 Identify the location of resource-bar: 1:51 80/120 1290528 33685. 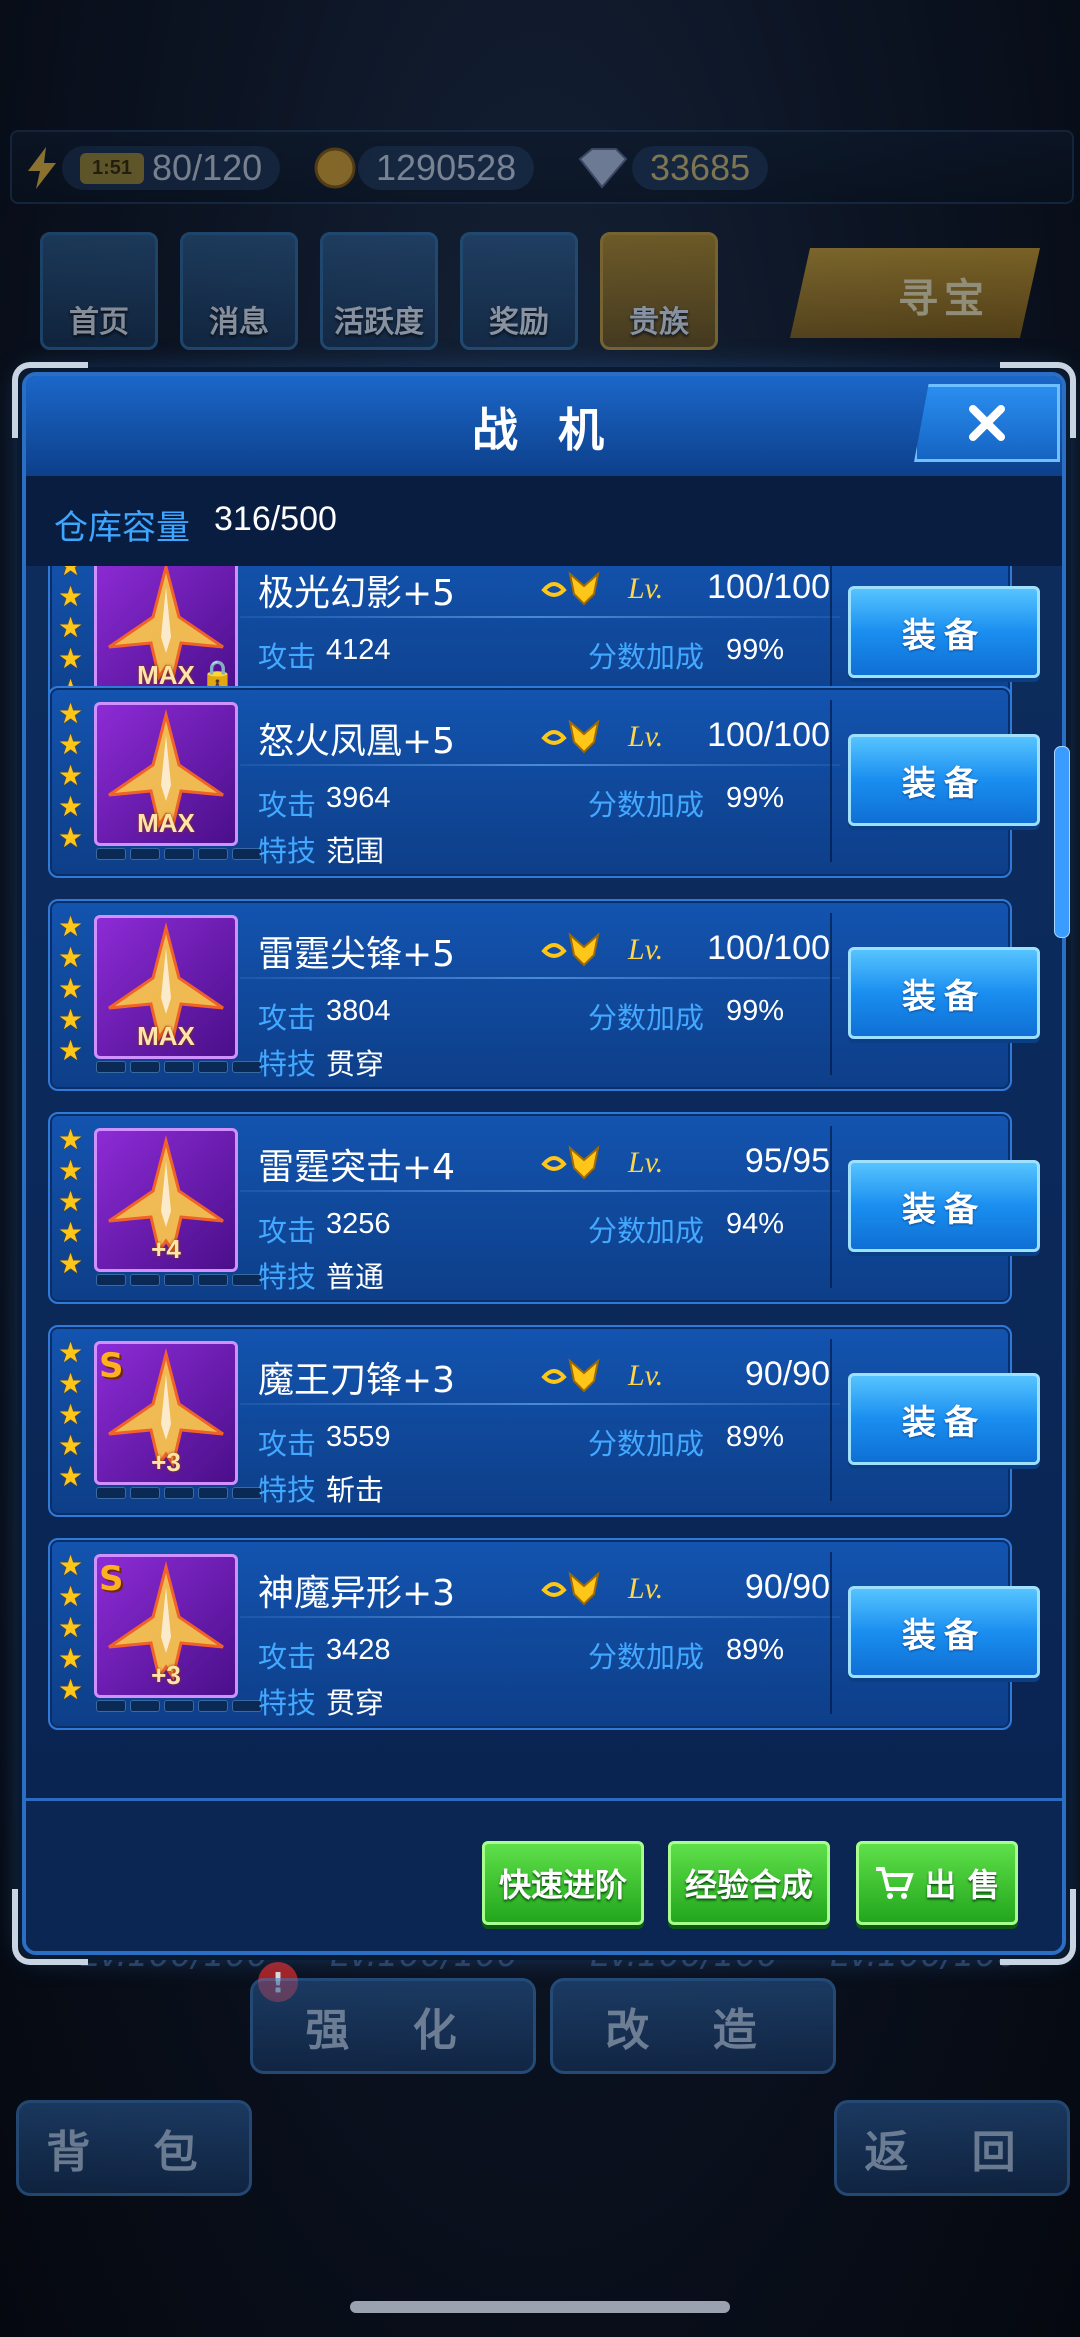
(542, 167).